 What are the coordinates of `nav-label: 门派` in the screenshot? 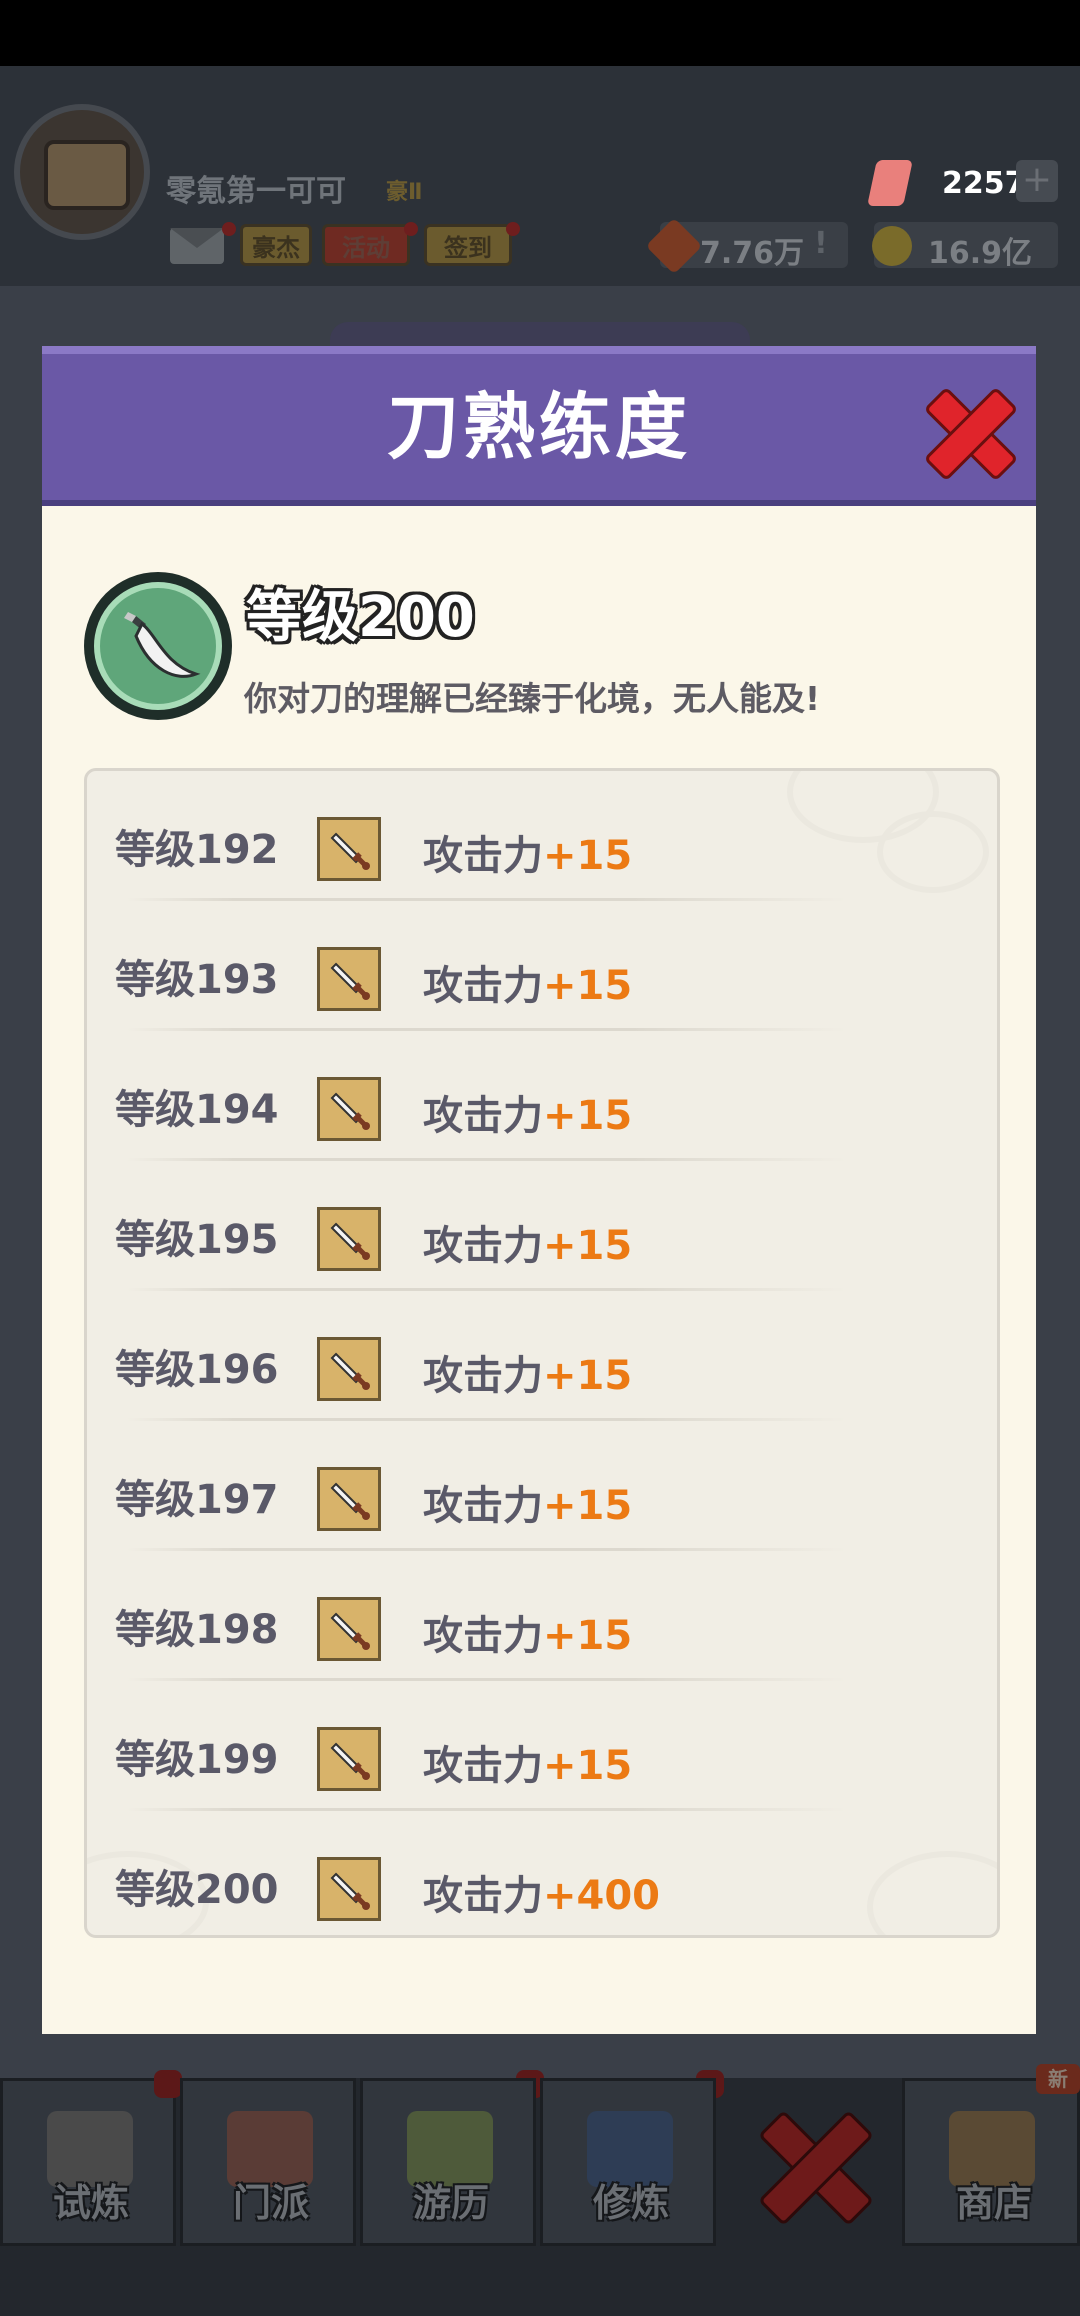 It's located at (270, 2203).